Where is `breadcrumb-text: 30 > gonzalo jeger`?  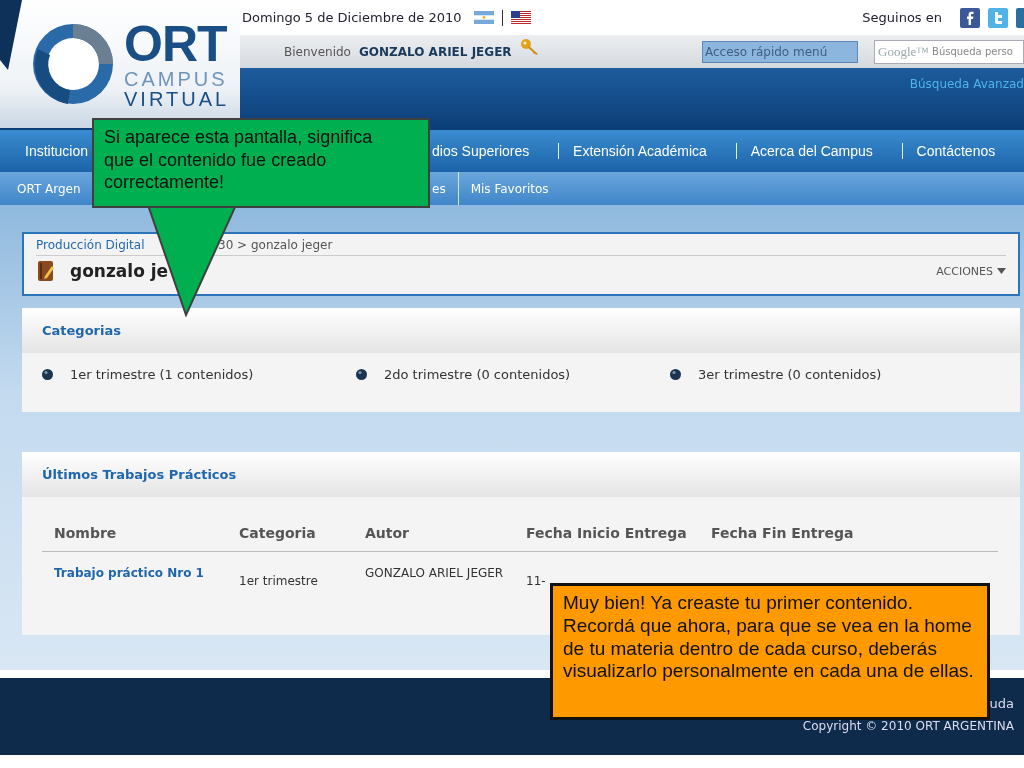
breadcrumb-text: 30 > gonzalo jeger is located at coordinates (276, 245).